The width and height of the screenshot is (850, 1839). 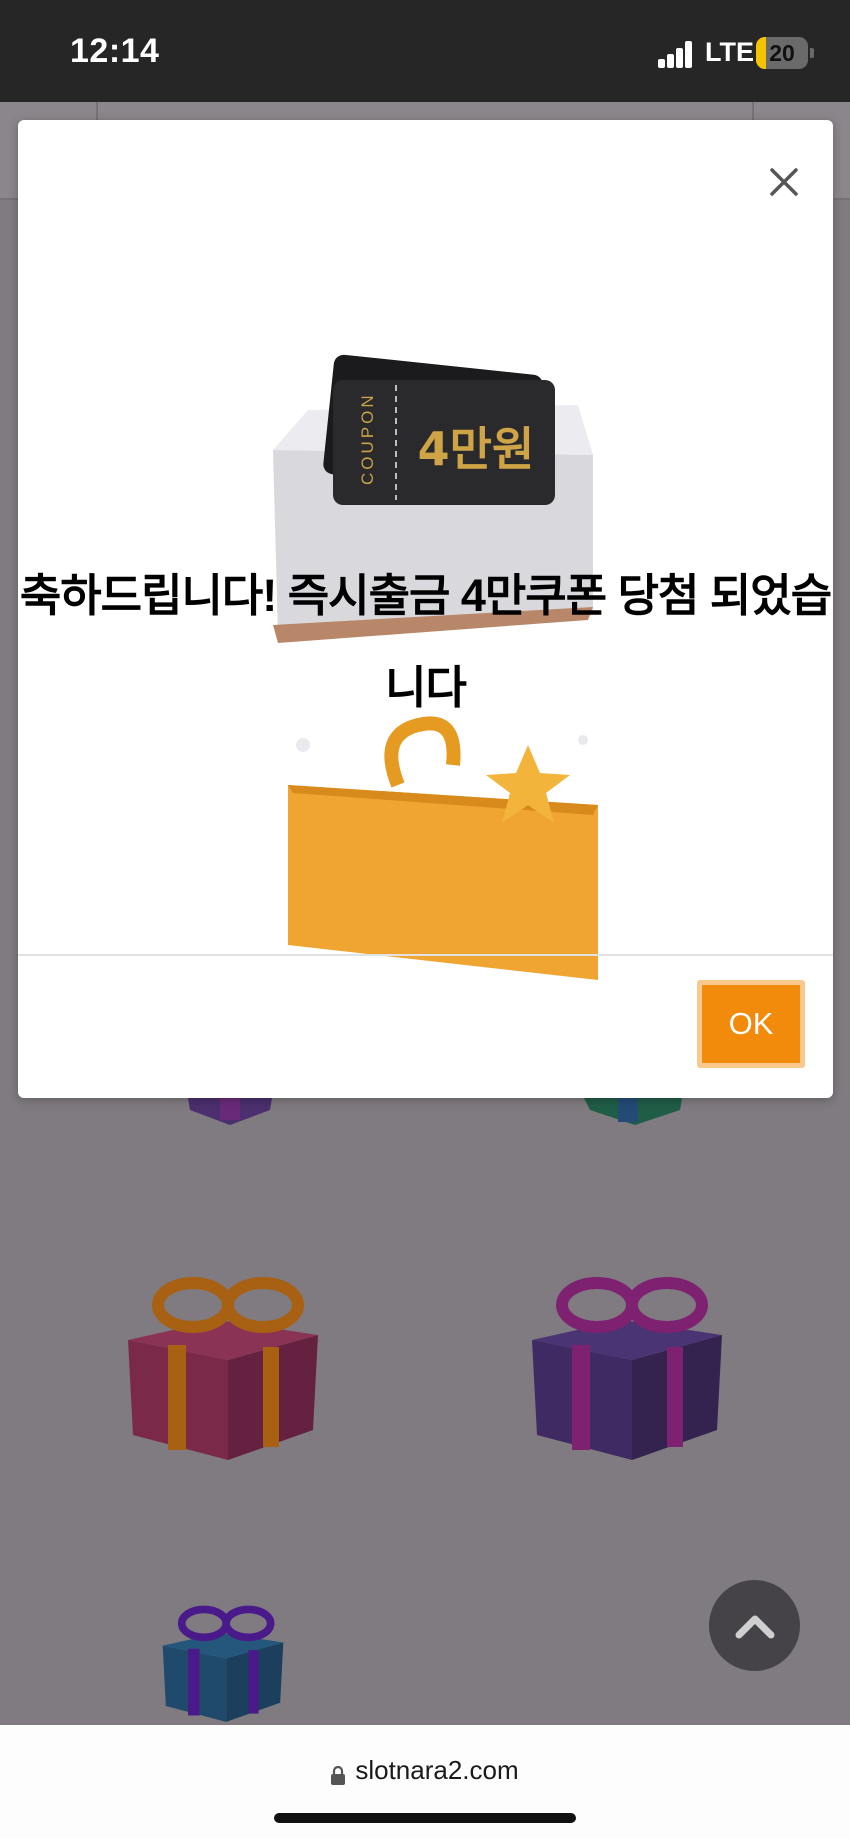 I want to click on battery-level: 20, so click(x=782, y=53).